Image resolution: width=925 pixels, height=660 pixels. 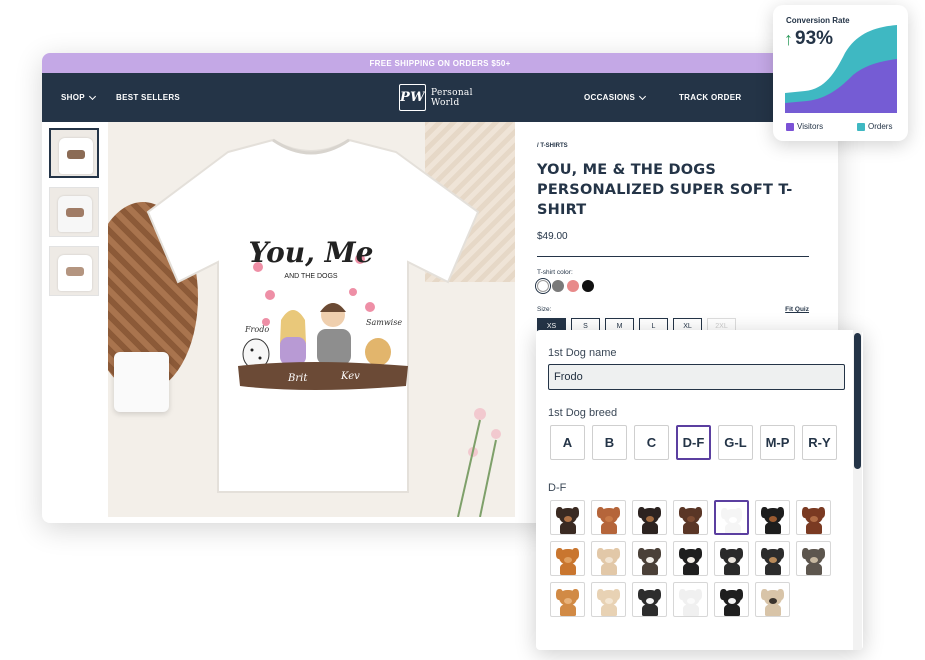 I want to click on legend-orders: Orders, so click(x=874, y=126).